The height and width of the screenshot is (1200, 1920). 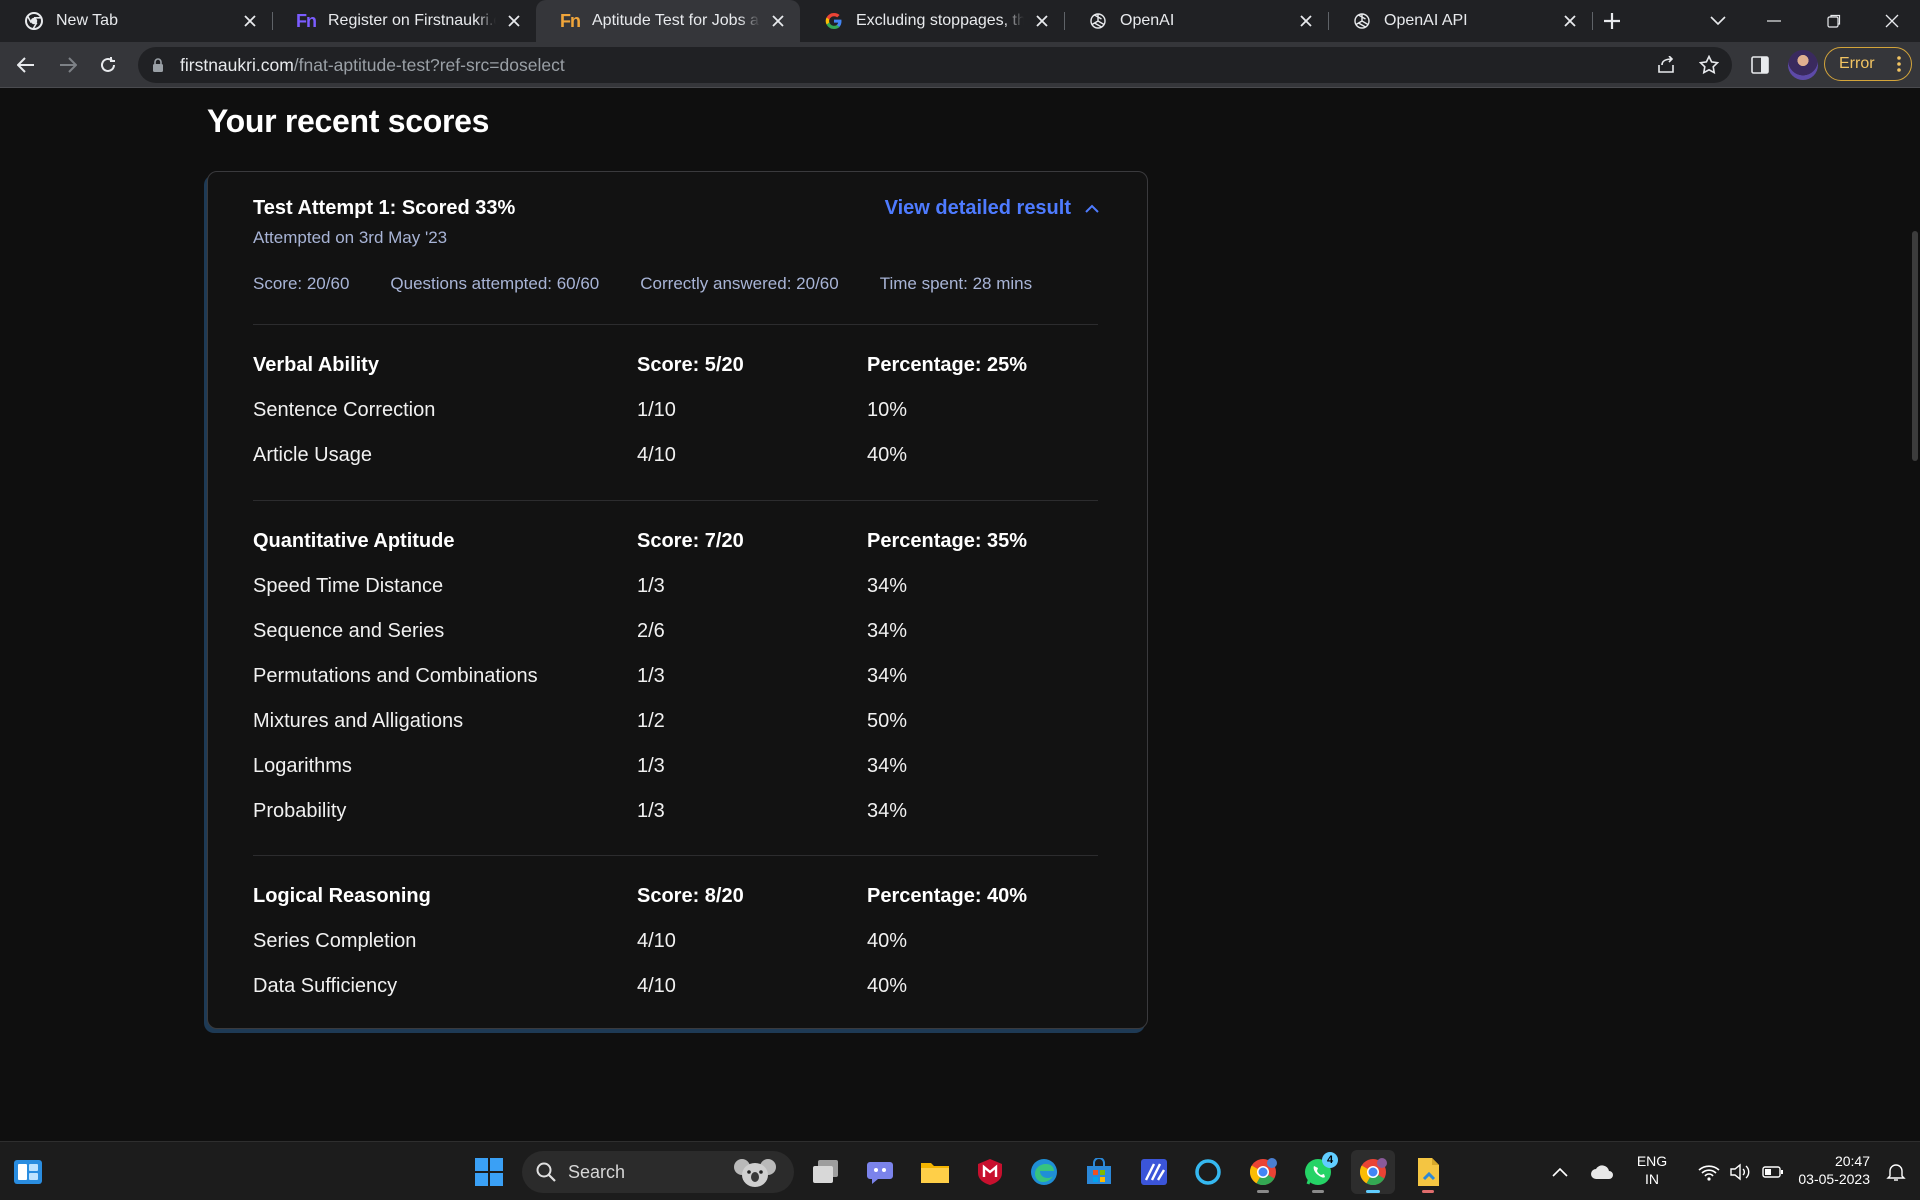 I want to click on edge-button, so click(x=1044, y=1172).